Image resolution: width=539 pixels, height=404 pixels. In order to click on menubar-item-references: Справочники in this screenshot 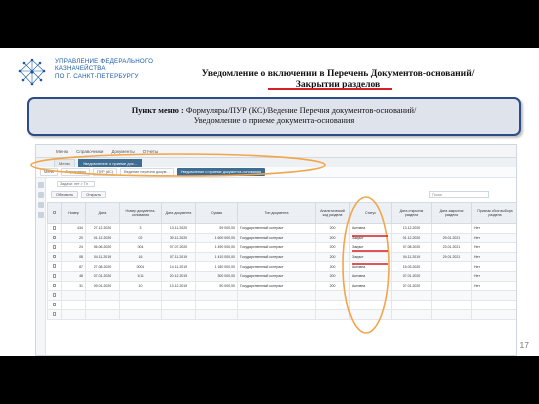, I will do `click(89, 151)`.